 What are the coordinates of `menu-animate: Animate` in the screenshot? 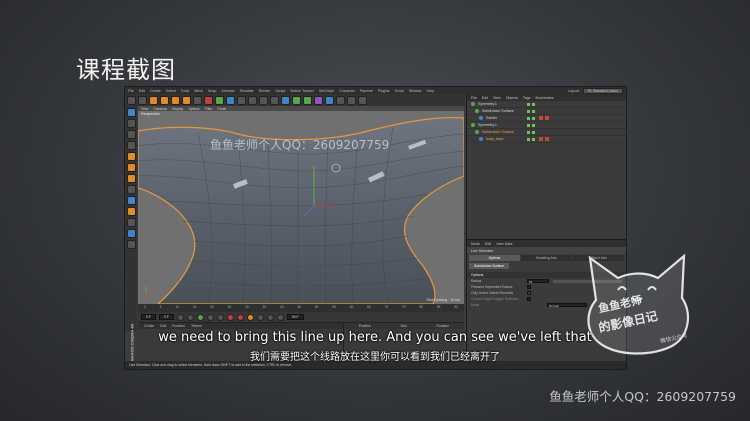 It's located at (227, 91).